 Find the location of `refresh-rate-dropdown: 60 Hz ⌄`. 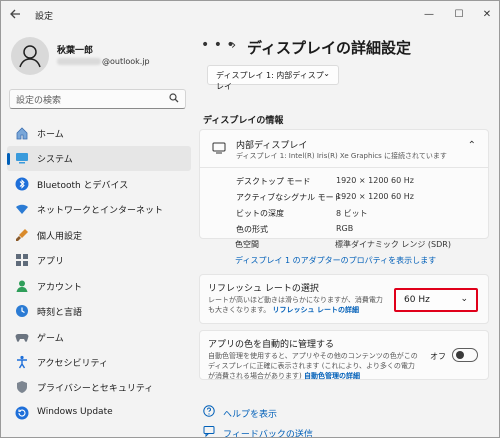

refresh-rate-dropdown: 60 Hz ⌄ is located at coordinates (436, 300).